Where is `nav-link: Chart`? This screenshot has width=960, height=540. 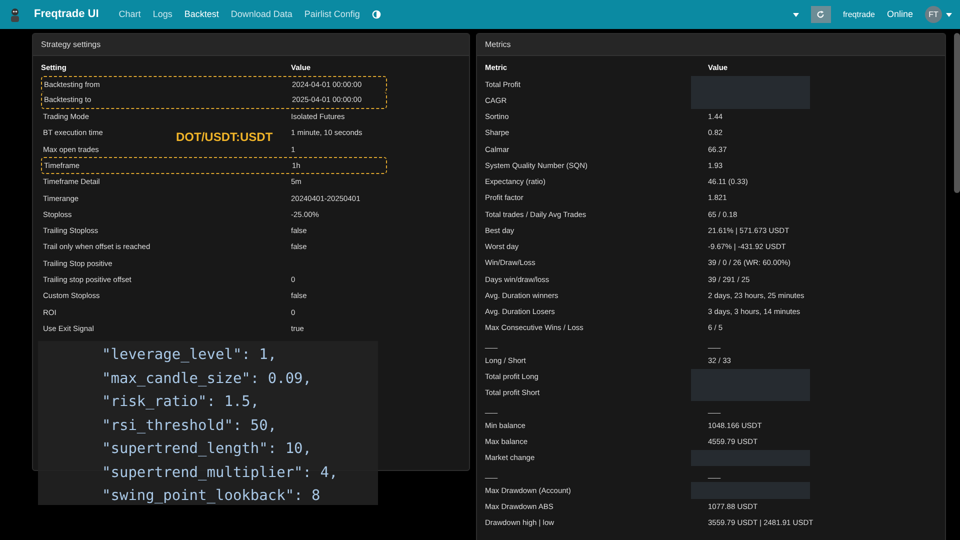
nav-link: Chart is located at coordinates (129, 15).